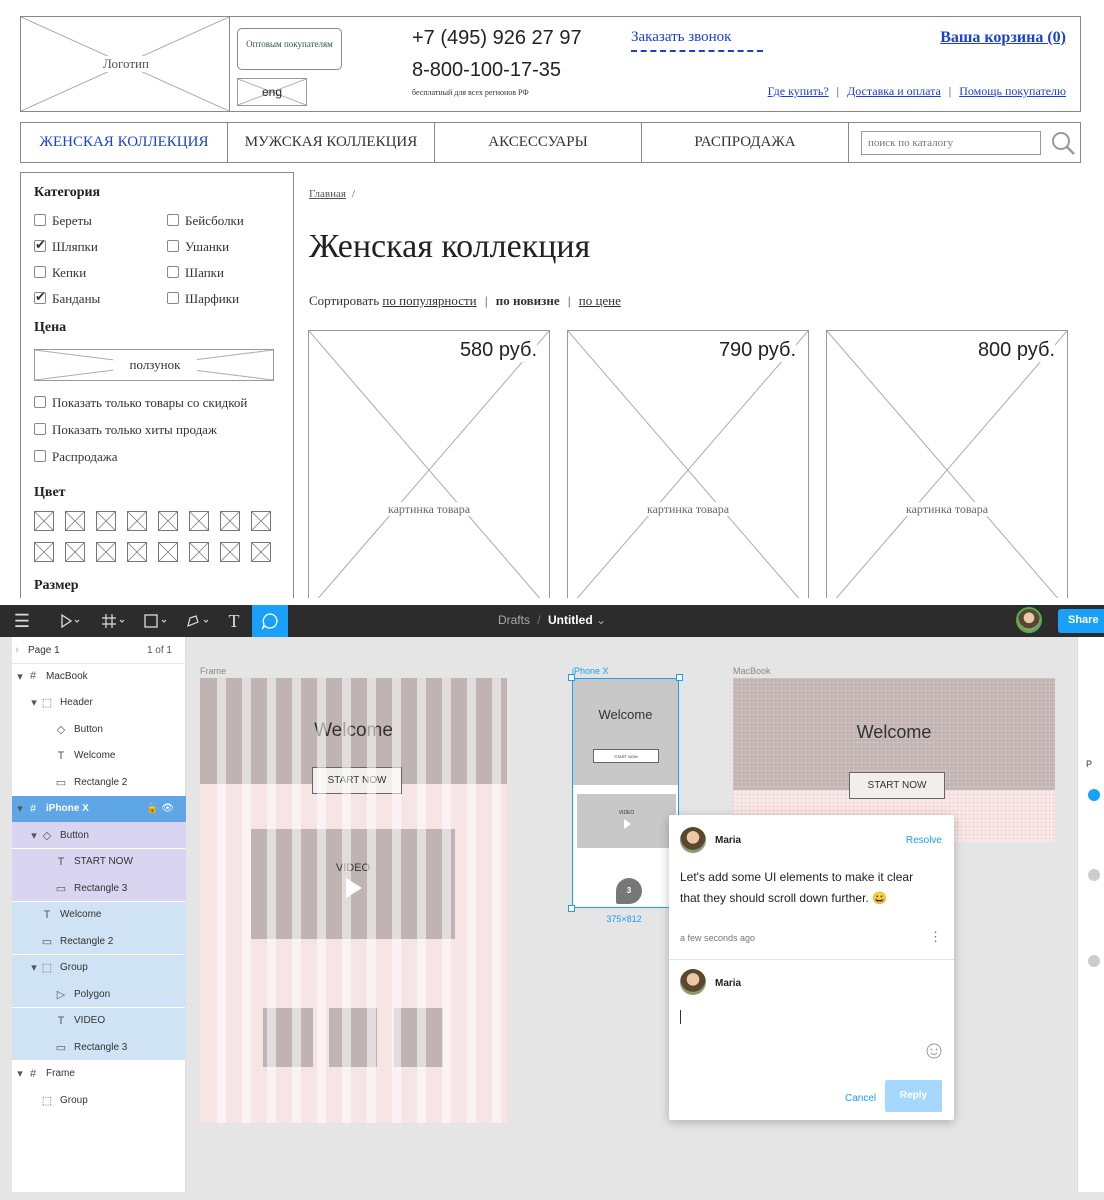 The width and height of the screenshot is (1104, 1200). I want to click on layer-item: T VIDEO, so click(99, 1020).